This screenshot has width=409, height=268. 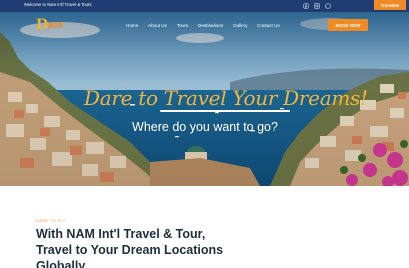 I want to click on translate-button: Translate, so click(x=390, y=5).